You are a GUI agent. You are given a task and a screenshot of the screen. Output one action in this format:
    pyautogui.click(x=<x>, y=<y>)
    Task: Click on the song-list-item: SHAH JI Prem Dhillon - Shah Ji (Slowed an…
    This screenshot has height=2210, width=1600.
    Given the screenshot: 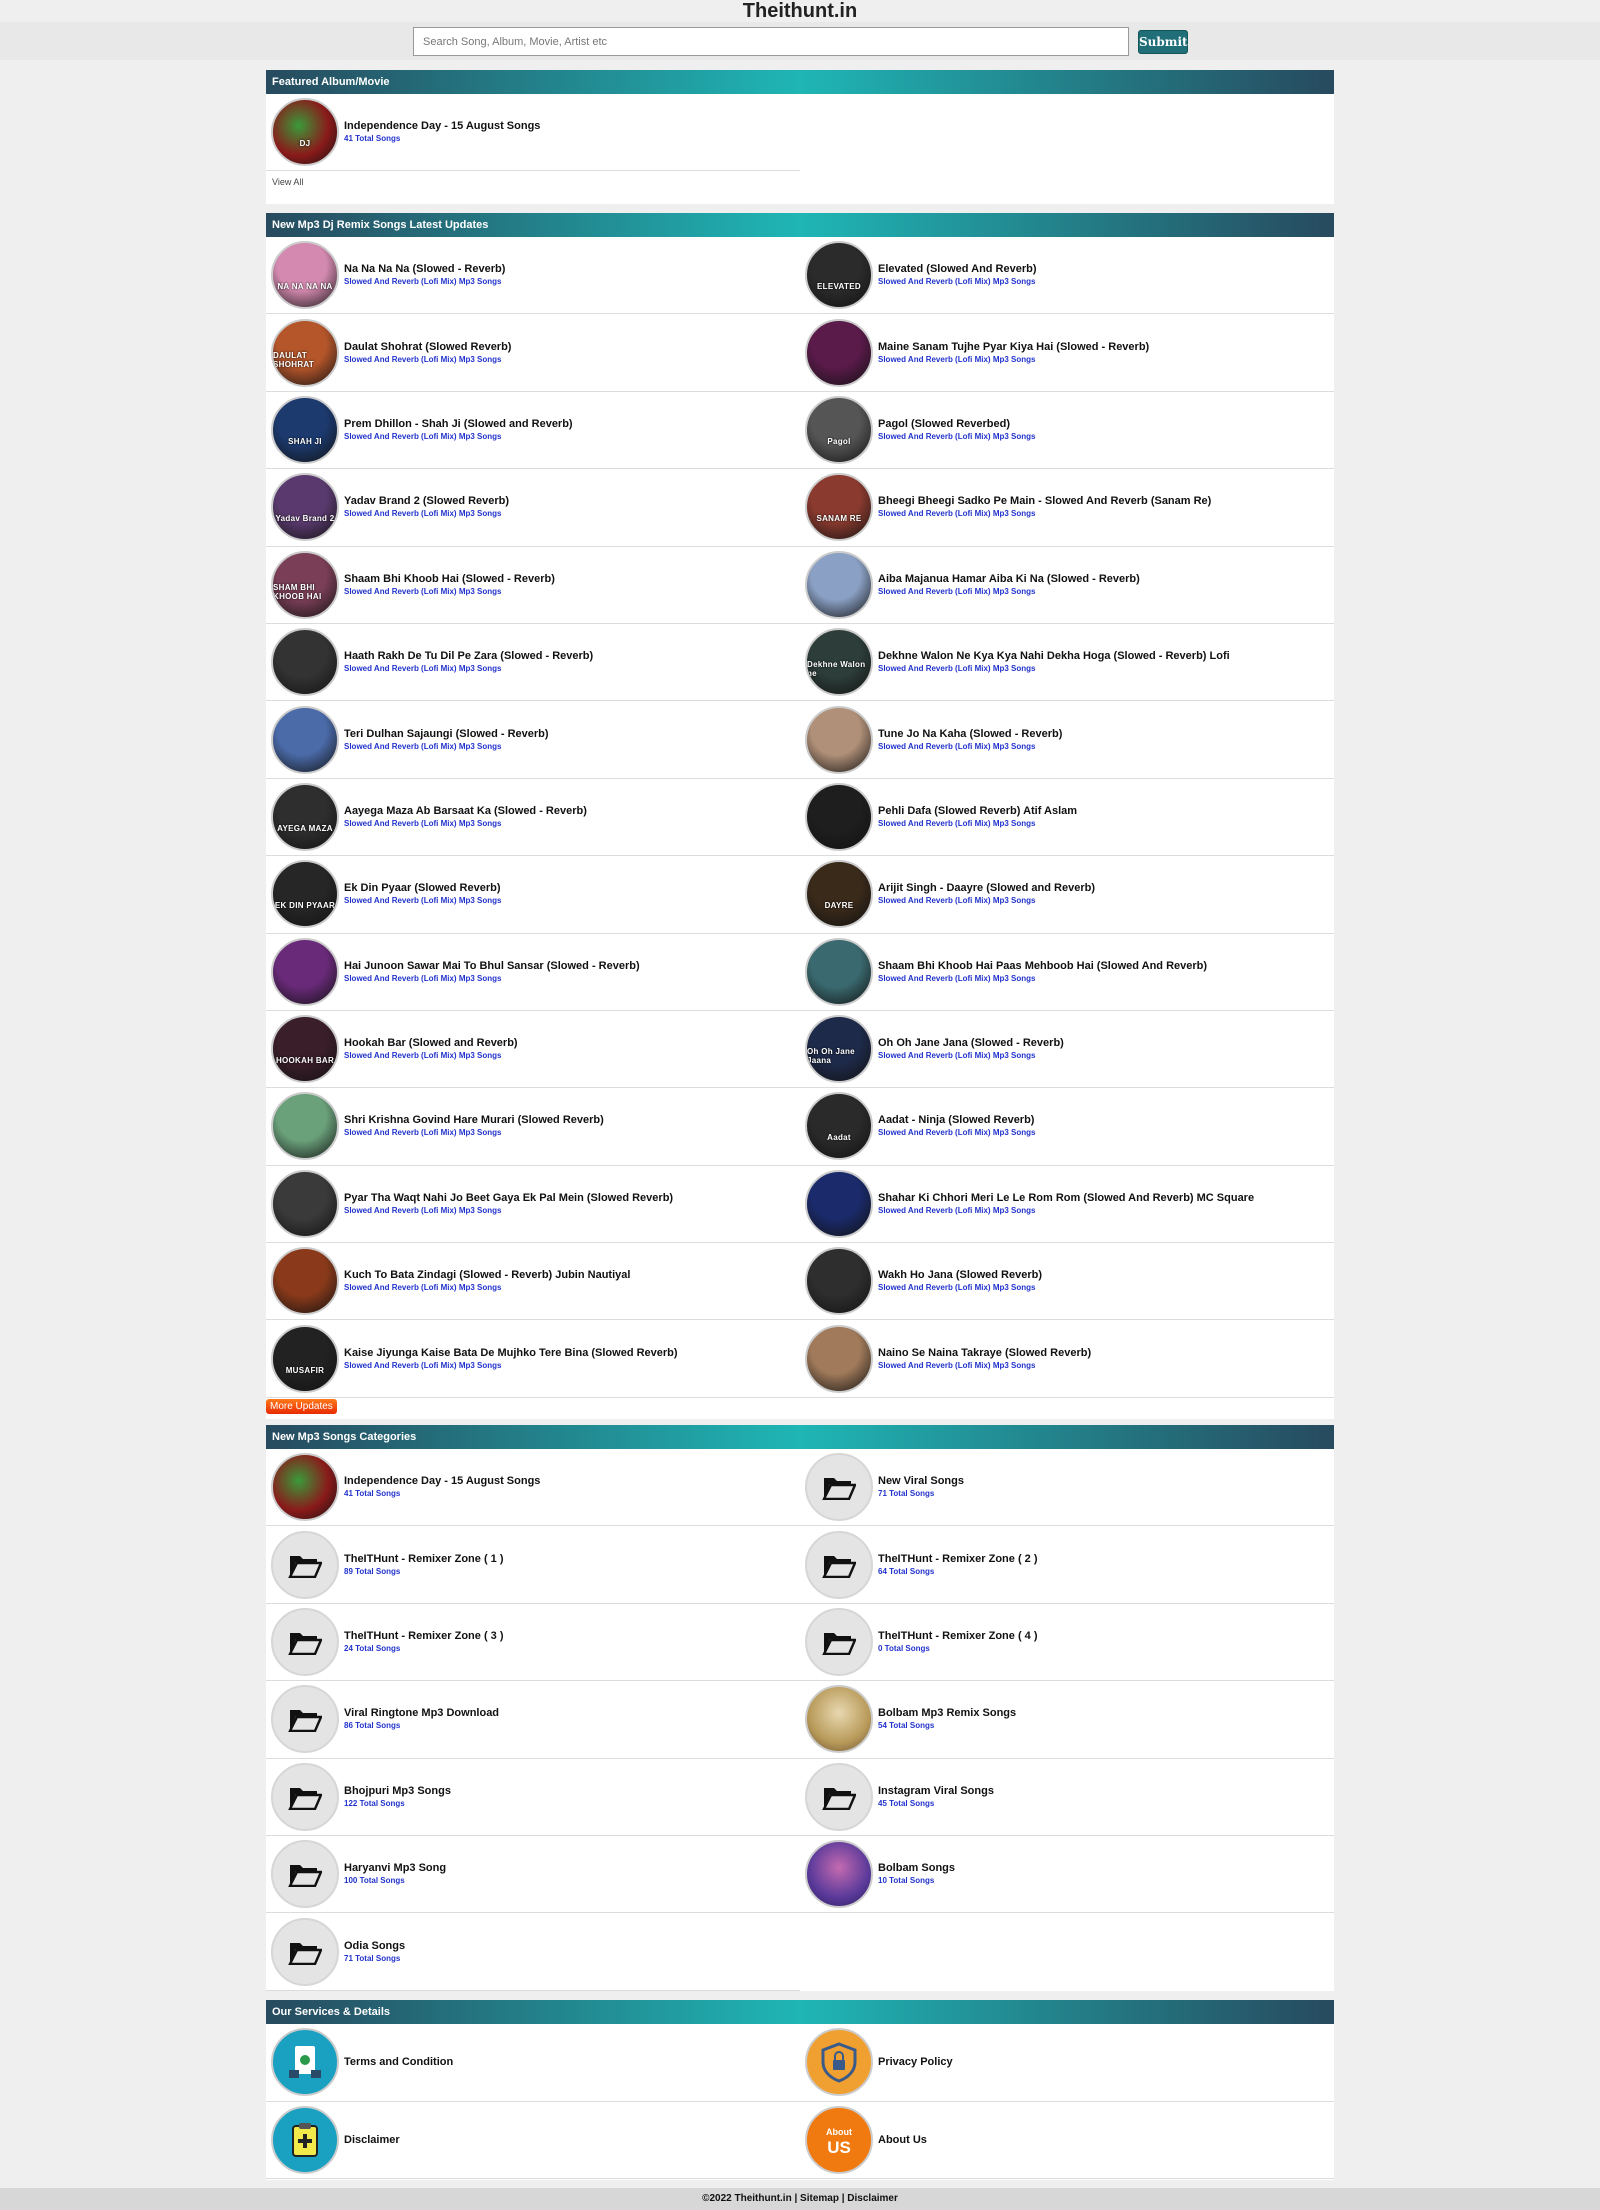 What is the action you would take?
    pyautogui.click(x=533, y=431)
    